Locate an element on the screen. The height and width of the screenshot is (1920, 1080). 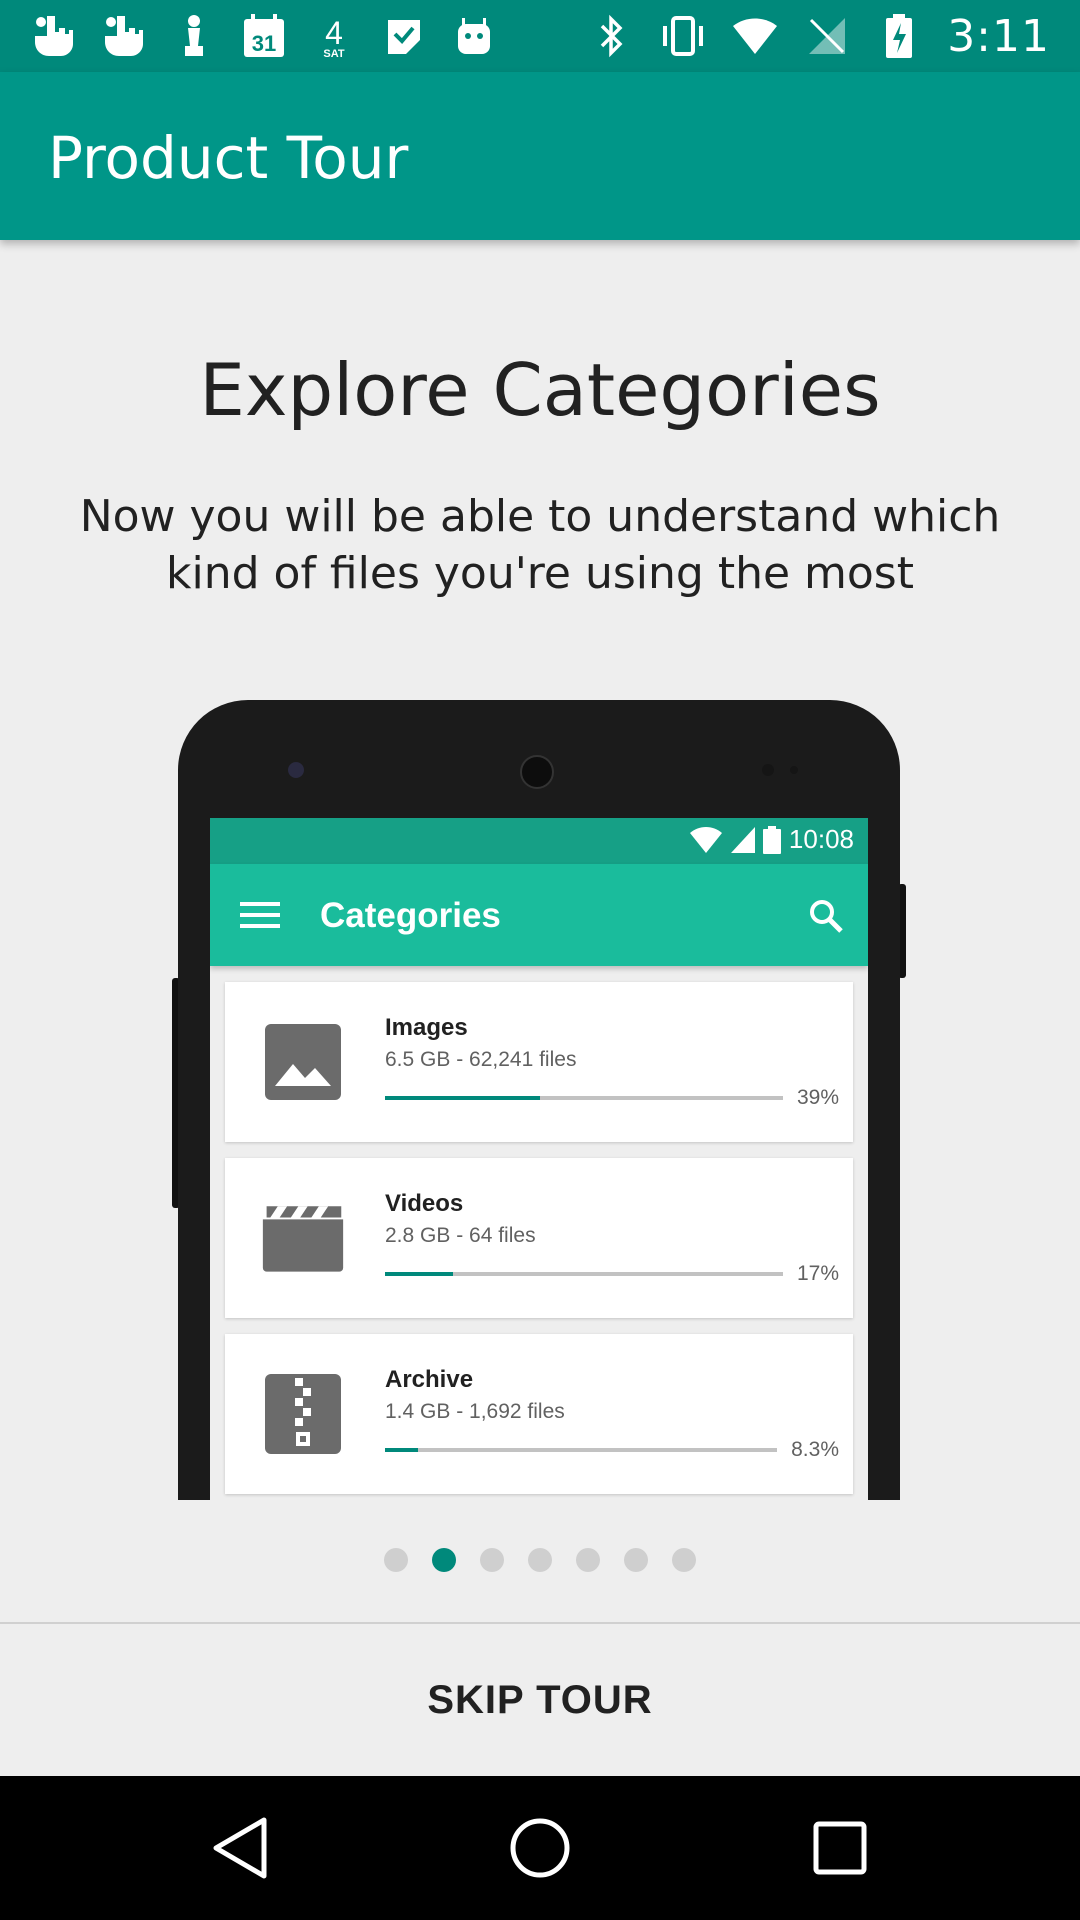
status-bar: 31 4 SAT 3:11 is located at coordinates (540, 36).